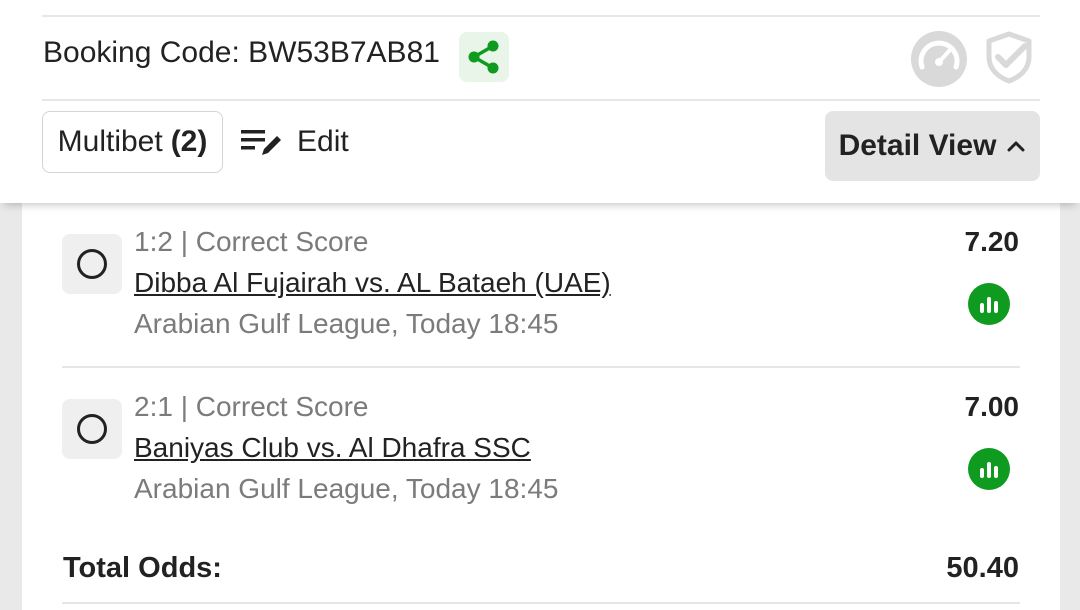  Describe the element at coordinates (541, 16) in the screenshot. I see `top-divider` at that location.